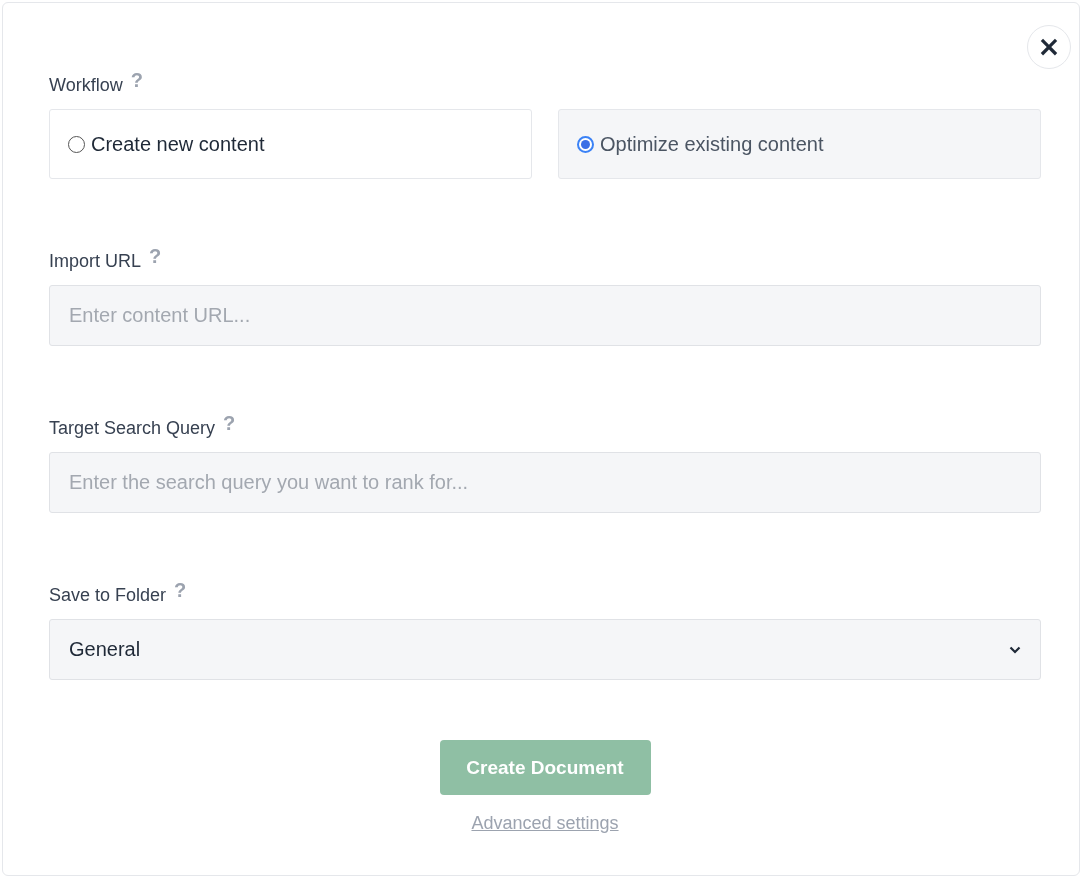 The image size is (1080, 876). I want to click on chevron-down-icon, so click(1015, 649).